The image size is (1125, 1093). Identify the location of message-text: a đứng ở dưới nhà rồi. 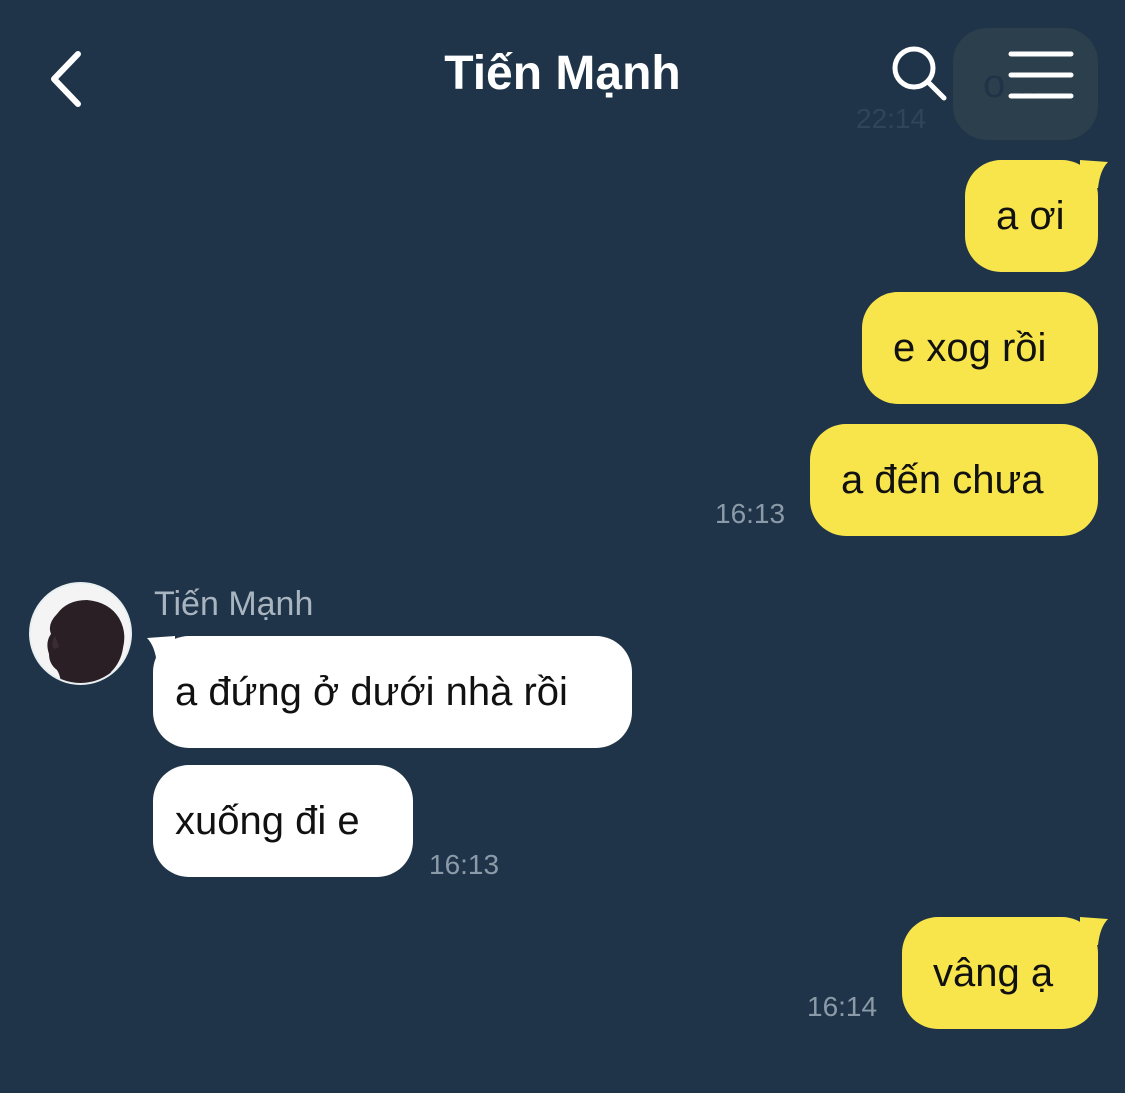
(371, 692).